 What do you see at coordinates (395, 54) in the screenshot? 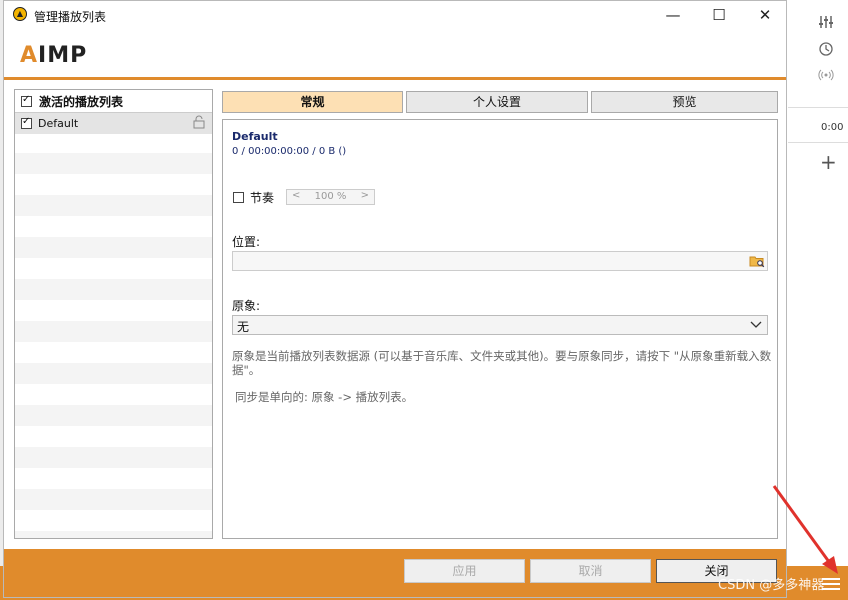
I see `logo-banner: AIMP` at bounding box center [395, 54].